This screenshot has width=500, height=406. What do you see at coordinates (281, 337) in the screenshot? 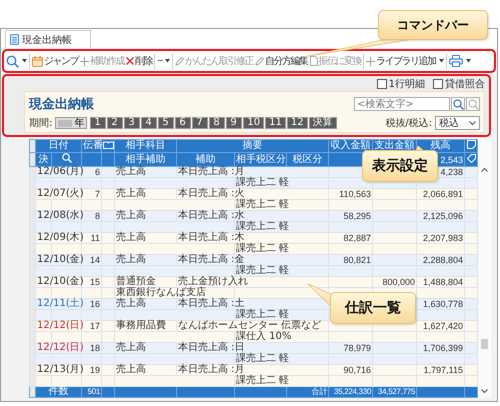
I see `table-cell: 課仕入 10%` at bounding box center [281, 337].